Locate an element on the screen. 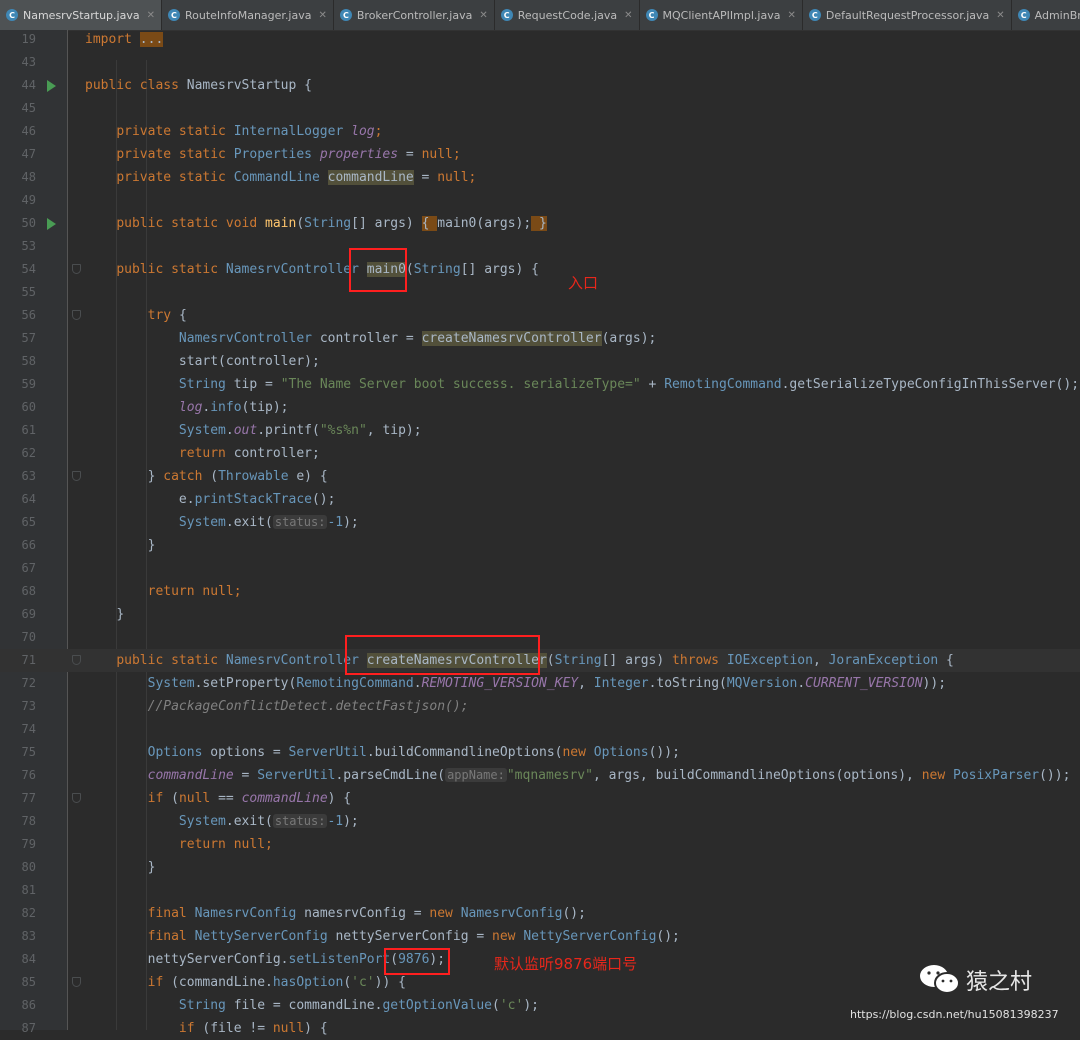 This screenshot has width=1080, height=1040. code-token: public static void is located at coordinates (191, 223).